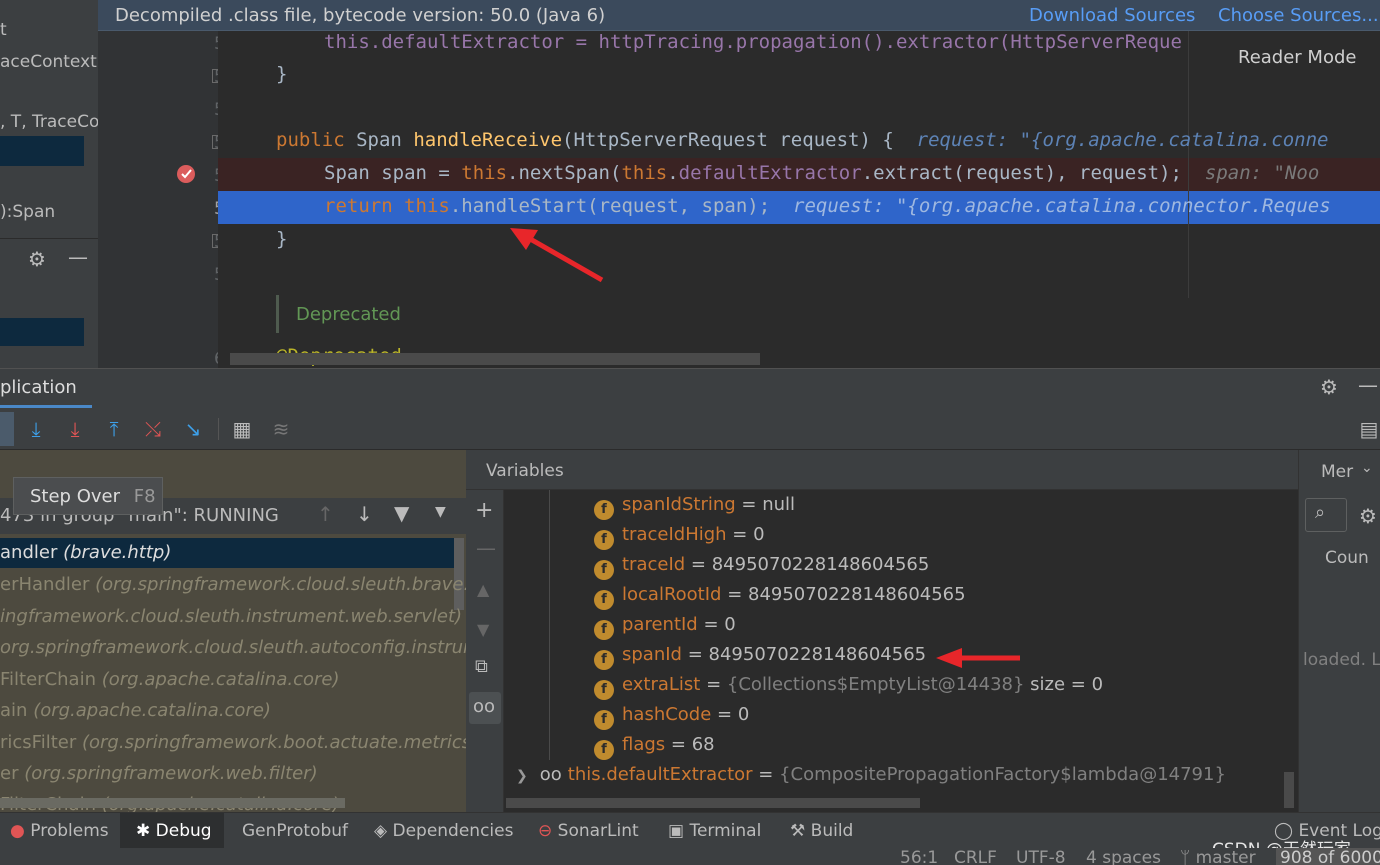 This screenshot has width=1380, height=865. What do you see at coordinates (978, 658) in the screenshot?
I see `annotation-arrow` at bounding box center [978, 658].